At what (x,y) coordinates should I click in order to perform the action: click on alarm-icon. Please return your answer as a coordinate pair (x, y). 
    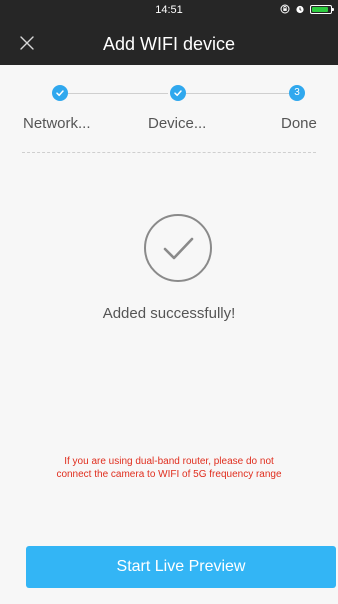
    Looking at the image, I should click on (300, 9).